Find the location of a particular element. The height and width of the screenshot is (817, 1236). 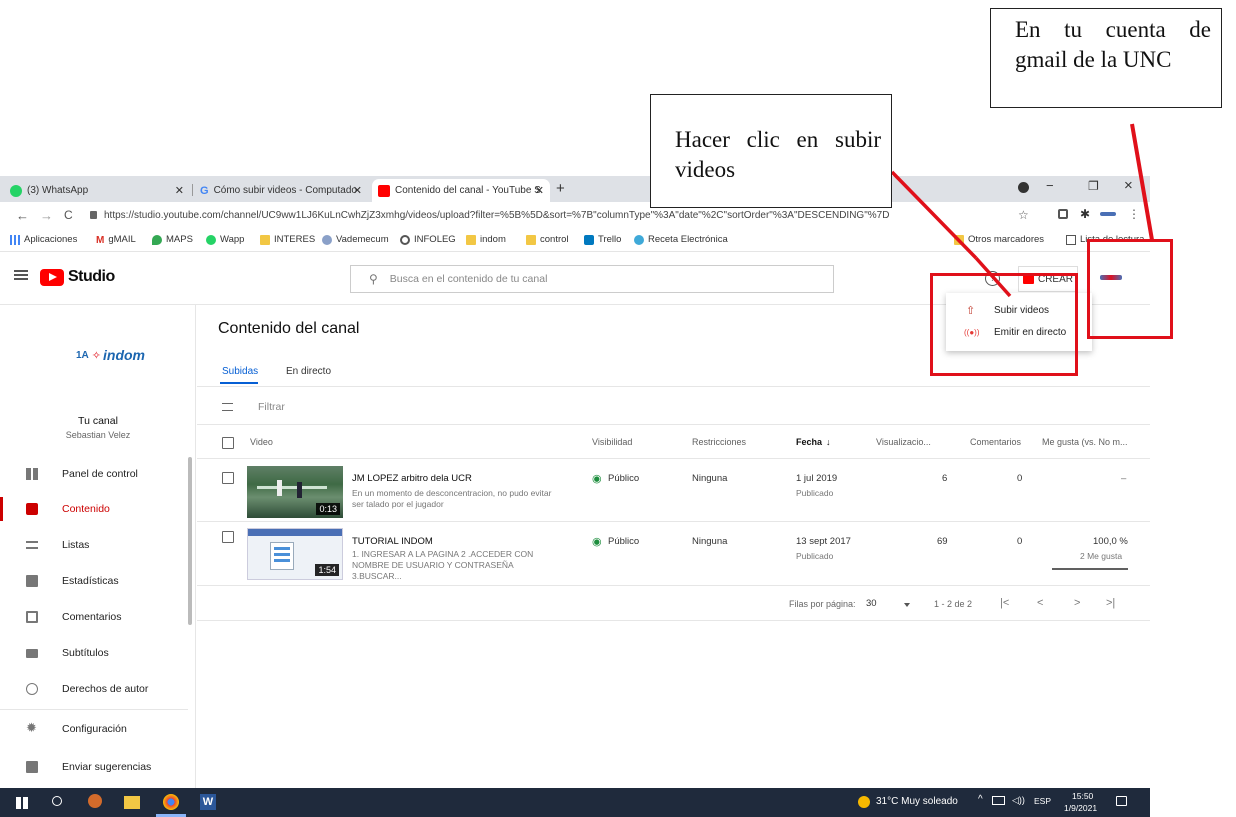

arrow-to-upload is located at coordinates (934, 215).